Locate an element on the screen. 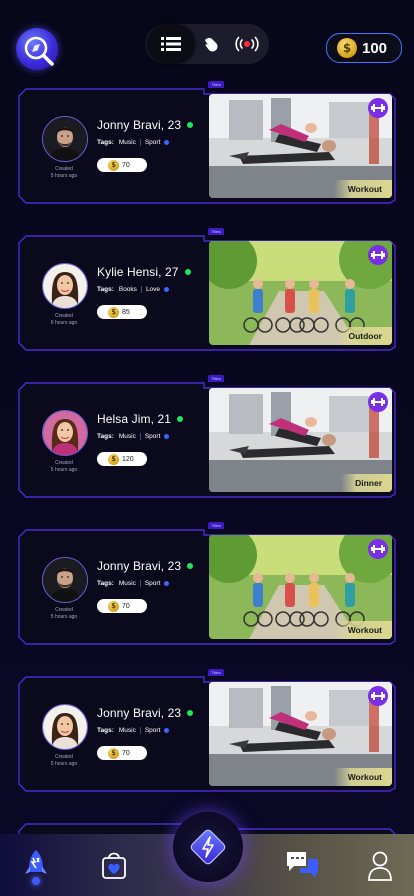 Image resolution: width=414 pixels, height=896 pixels. nav-profile is located at coordinates (380, 865).